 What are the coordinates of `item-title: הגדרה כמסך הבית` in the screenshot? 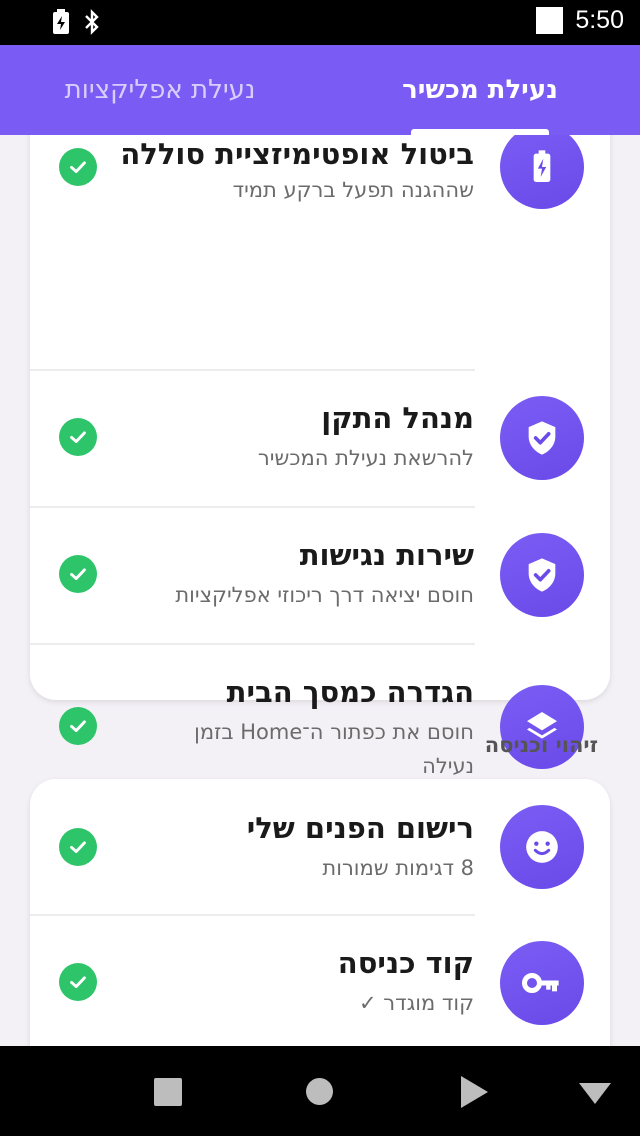 It's located at (350, 692).